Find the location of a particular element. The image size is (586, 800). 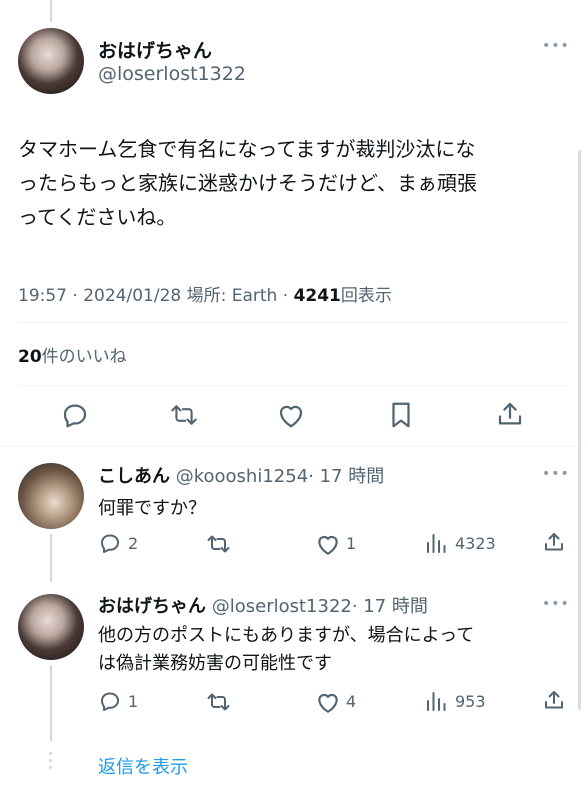

post-meta: 19:57 · 2024/01/28 場所: Earth · 4241回表示 is located at coordinates (205, 293).